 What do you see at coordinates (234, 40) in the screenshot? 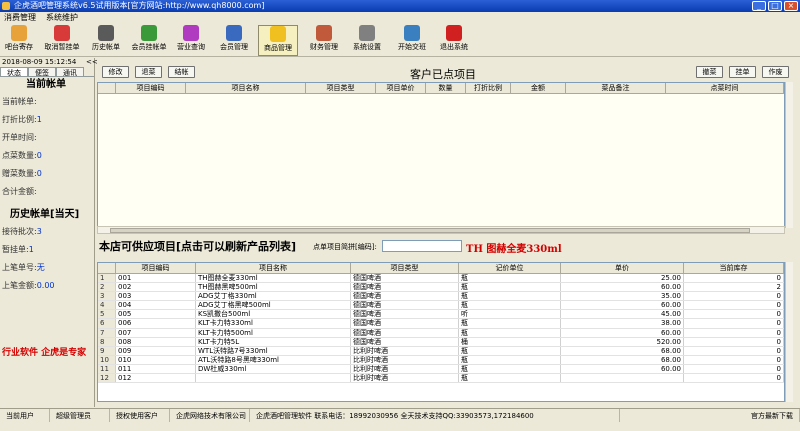
I see `toolbar-member-button: 会员管理` at bounding box center [234, 40].